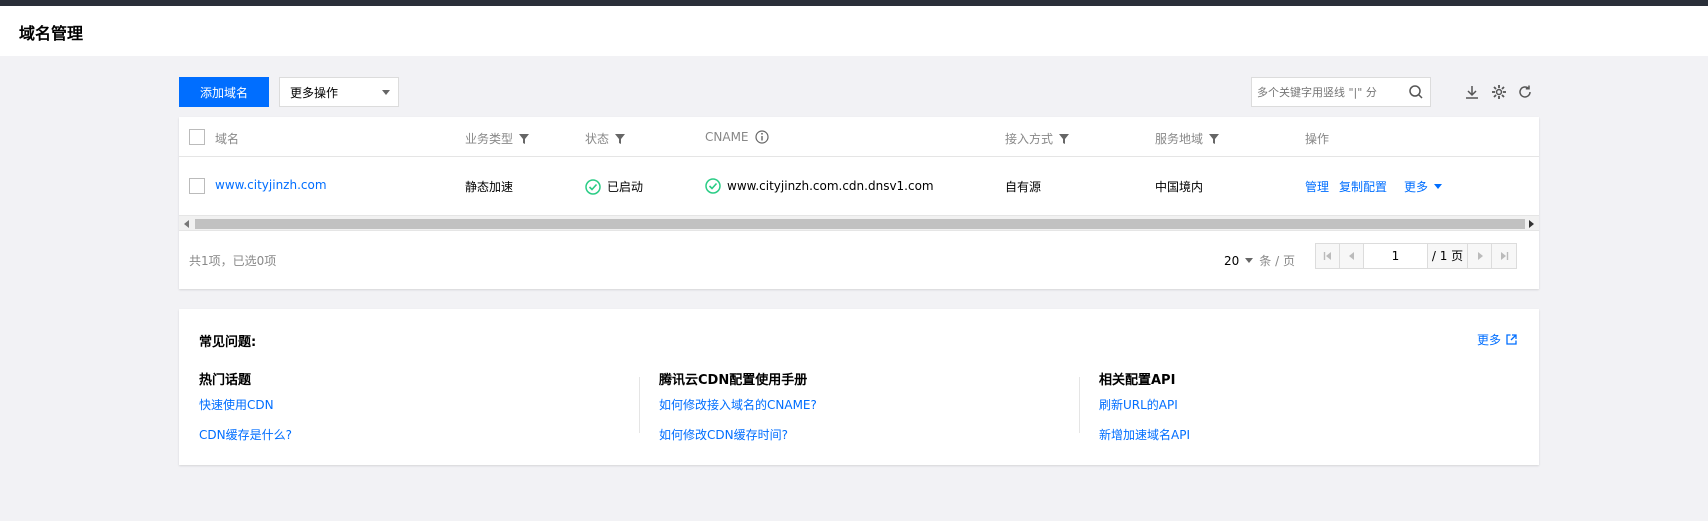 This screenshot has height=521, width=1708. I want to click on total-pages: / 1 页, so click(1448, 256).